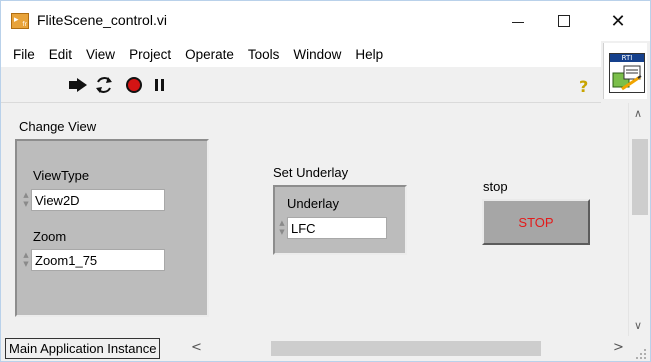  Describe the element at coordinates (370, 54) in the screenshot. I see `menu-help: Help` at that location.